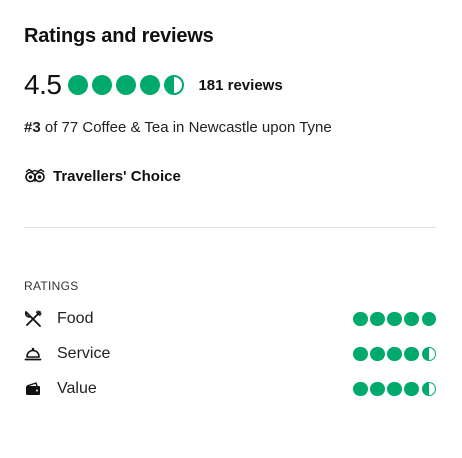 This screenshot has height=458, width=462. I want to click on overall-score: 4.5, so click(43, 84).